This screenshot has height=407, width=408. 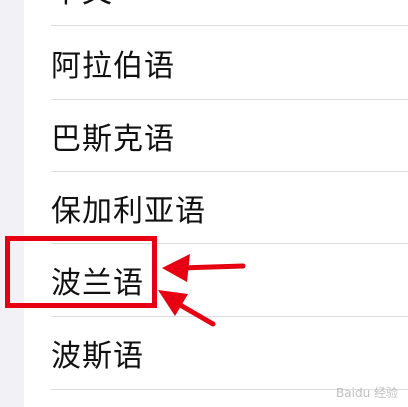 I want to click on language-label: 波斯语, so click(x=97, y=356).